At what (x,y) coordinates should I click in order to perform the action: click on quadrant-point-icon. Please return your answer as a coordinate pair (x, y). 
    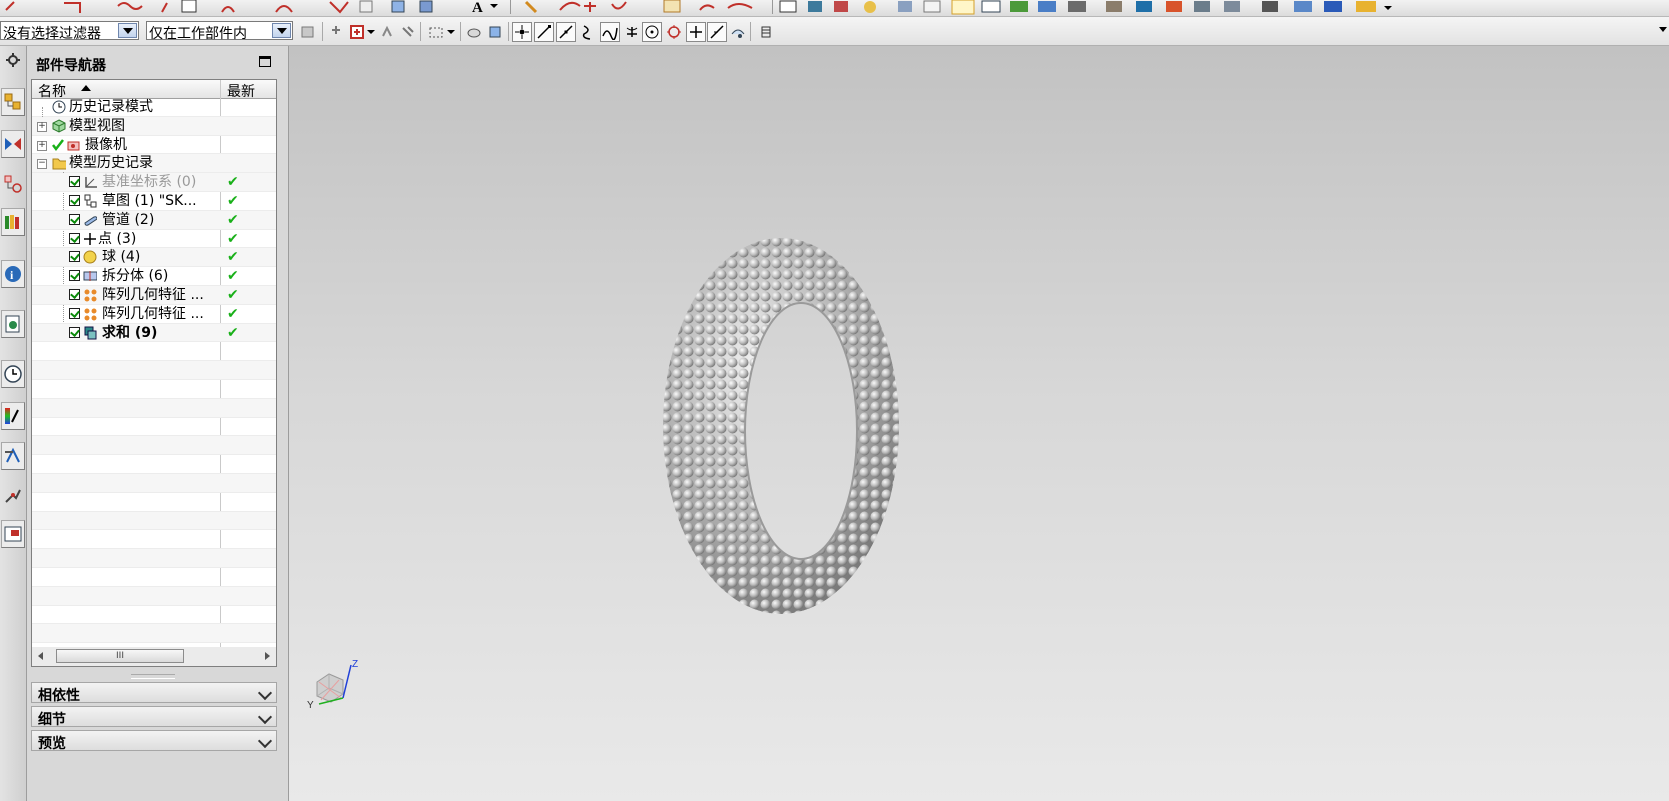
    Looking at the image, I should click on (674, 32).